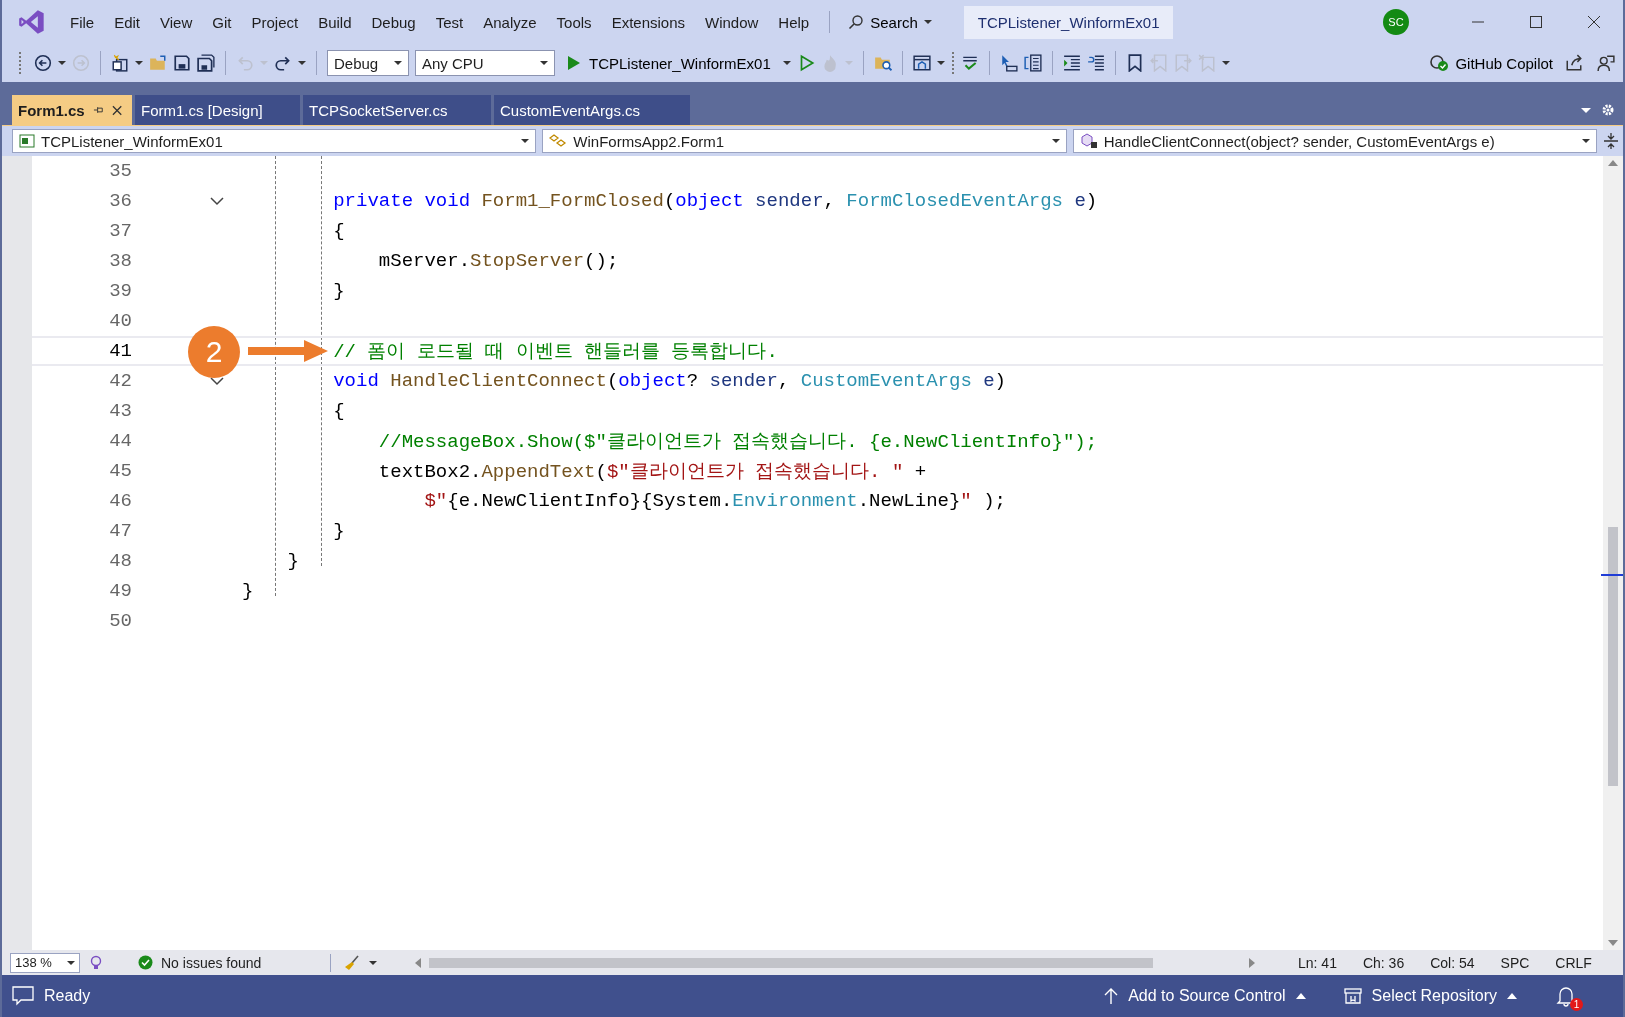 This screenshot has height=1017, width=1625. What do you see at coordinates (1095, 63) in the screenshot?
I see `outdent-icon` at bounding box center [1095, 63].